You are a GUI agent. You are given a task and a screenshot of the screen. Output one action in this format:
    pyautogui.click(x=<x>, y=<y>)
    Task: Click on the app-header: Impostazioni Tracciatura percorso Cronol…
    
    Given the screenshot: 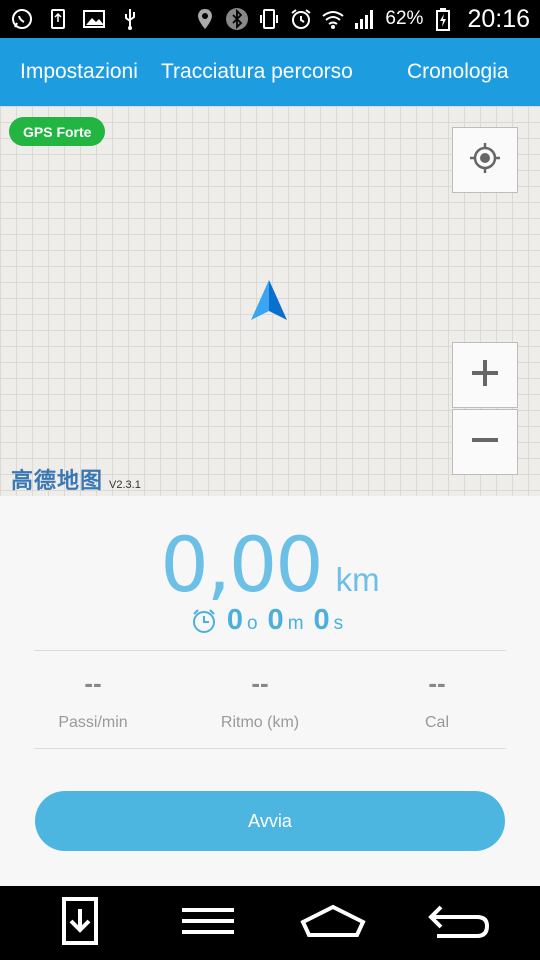 What is the action you would take?
    pyautogui.click(x=270, y=72)
    